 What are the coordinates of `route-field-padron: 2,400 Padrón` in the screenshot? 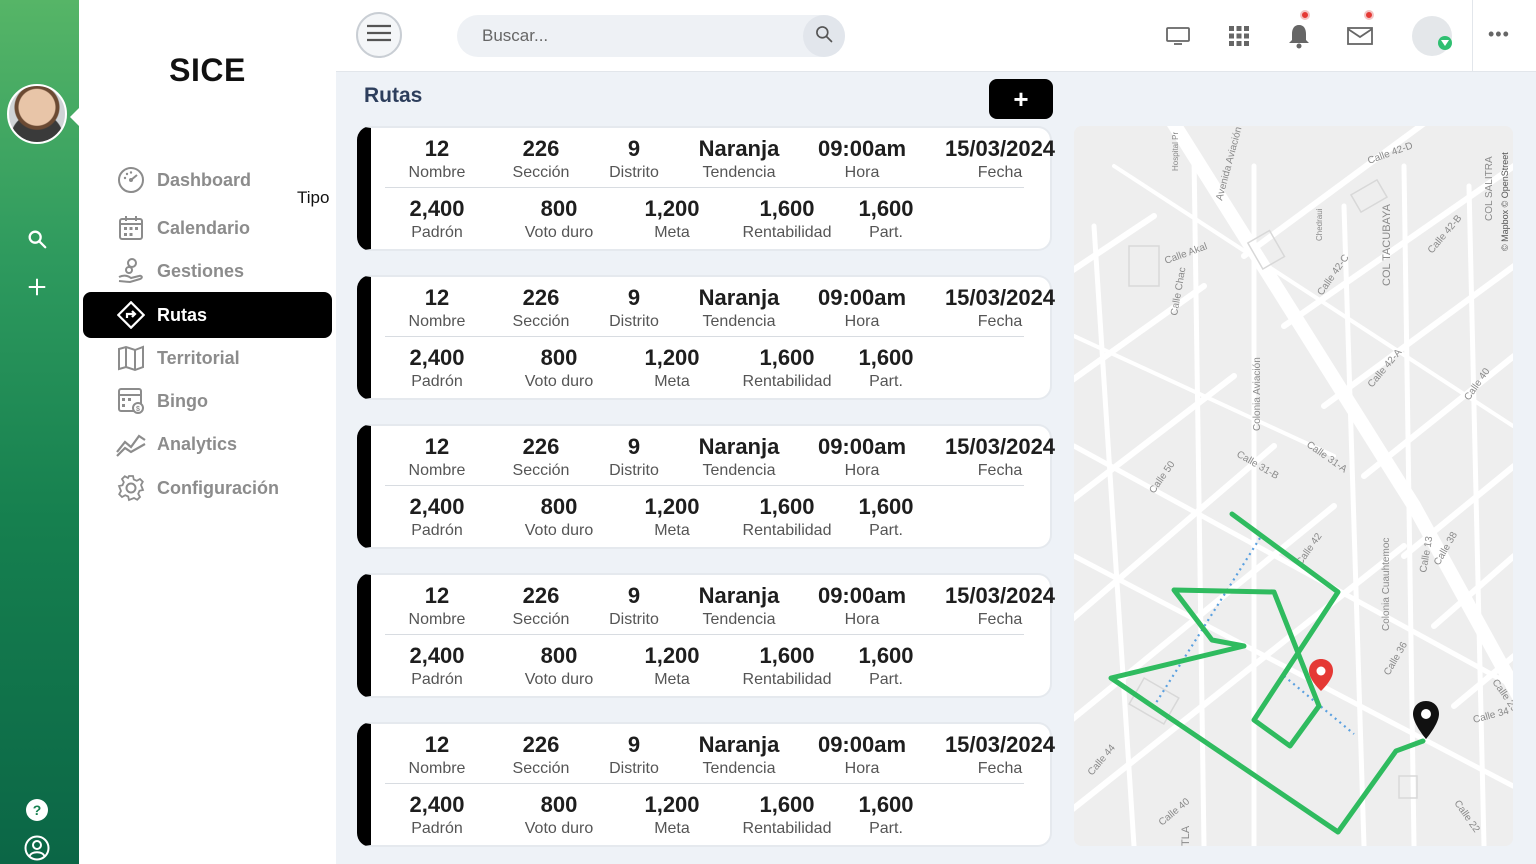 It's located at (437, 518).